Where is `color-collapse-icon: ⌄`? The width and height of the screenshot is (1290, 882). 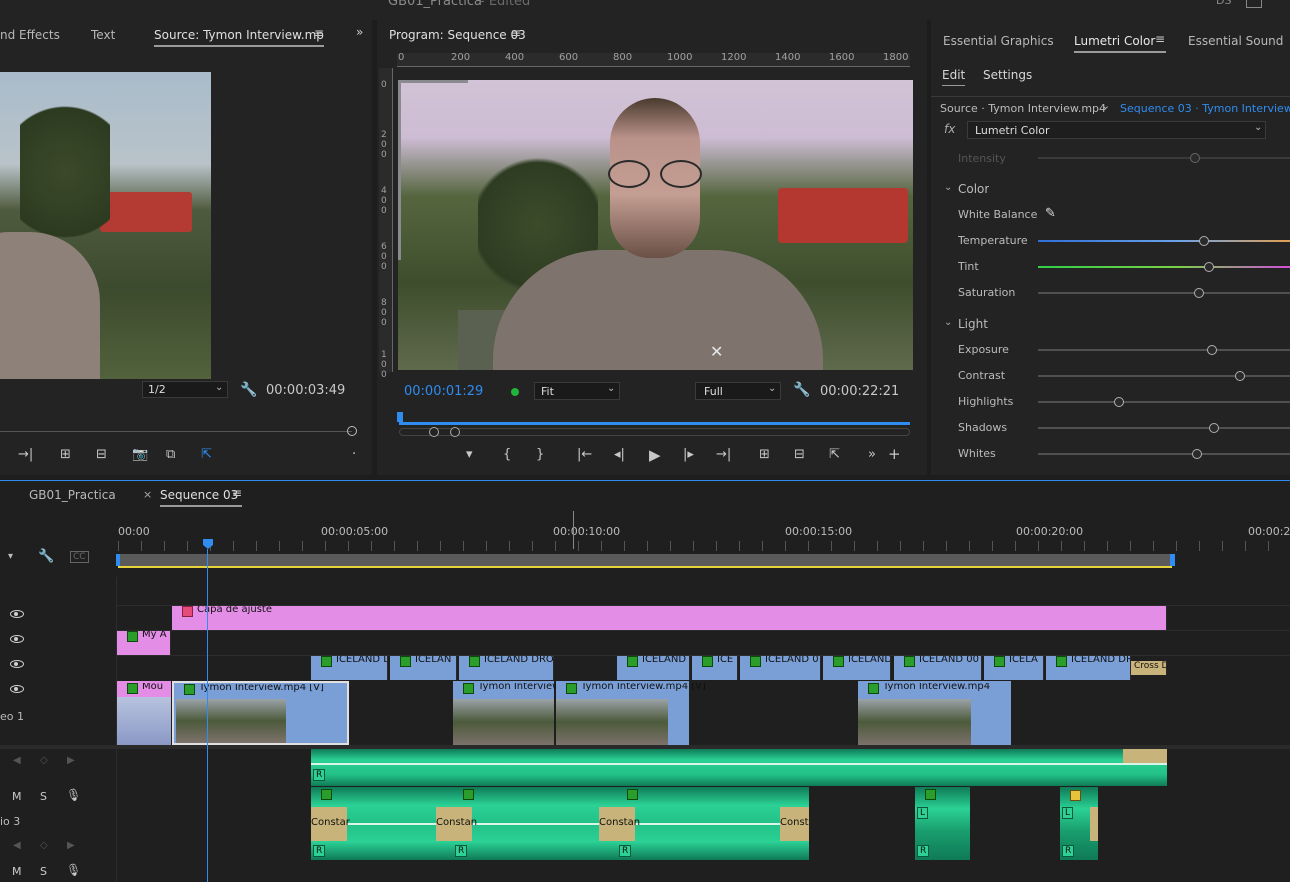 color-collapse-icon: ⌄ is located at coordinates (948, 187).